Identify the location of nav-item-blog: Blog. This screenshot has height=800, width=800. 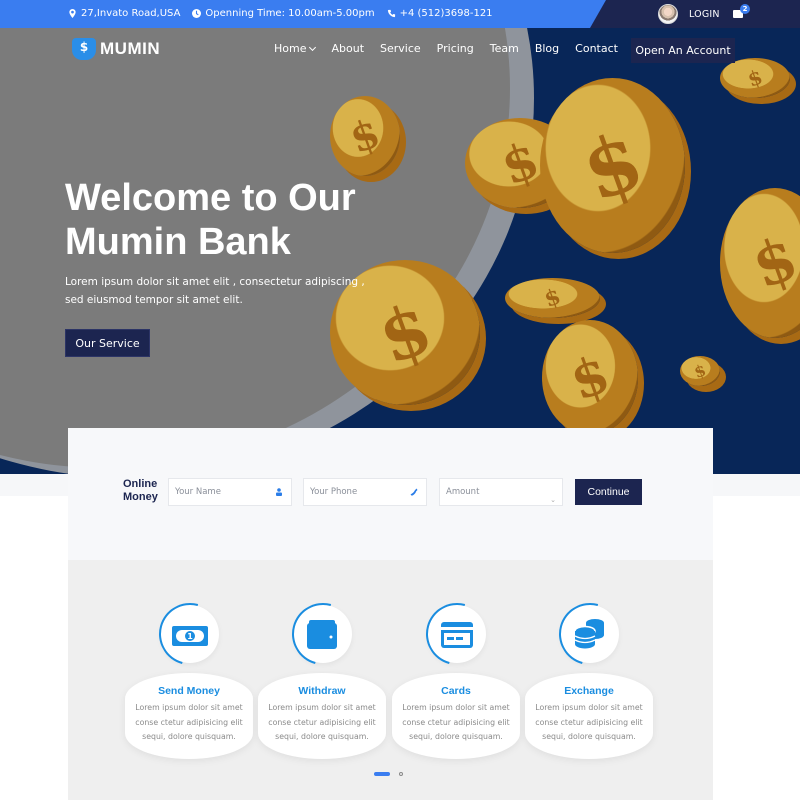
(547, 48).